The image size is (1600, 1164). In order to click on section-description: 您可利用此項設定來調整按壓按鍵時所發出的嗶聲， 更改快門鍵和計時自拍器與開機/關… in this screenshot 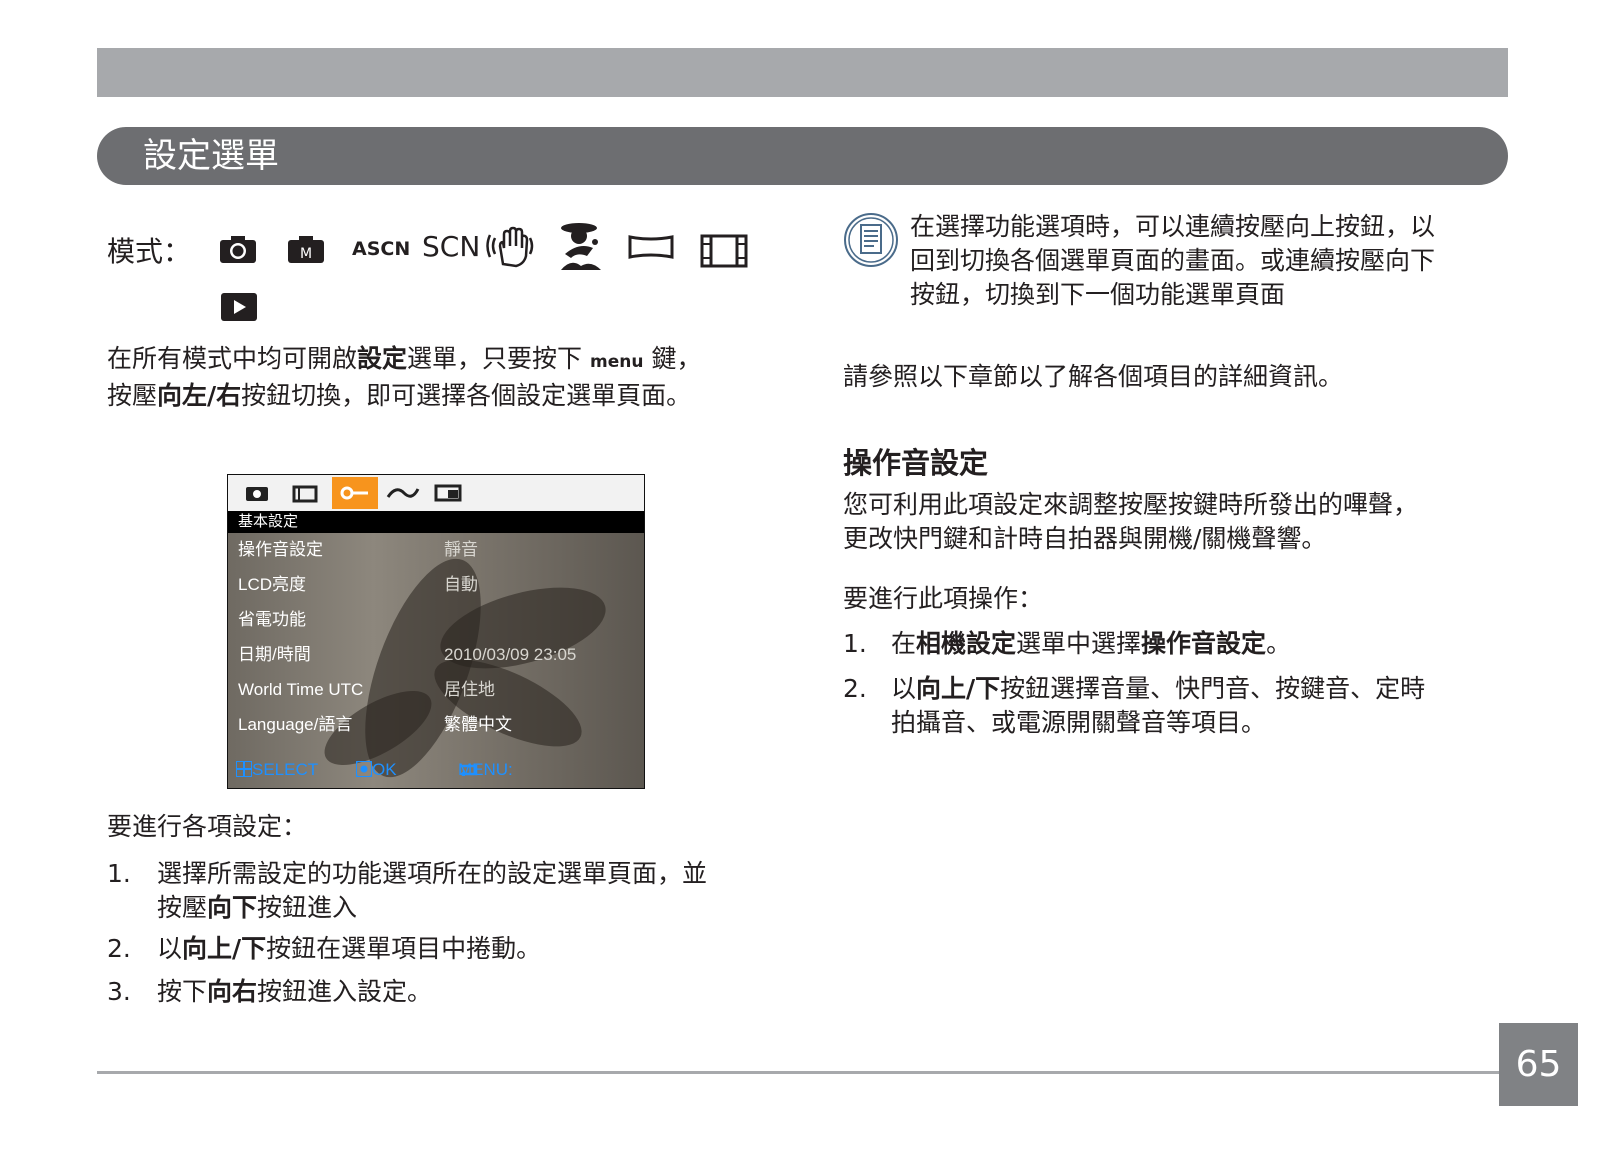, I will do `click(1131, 521)`.